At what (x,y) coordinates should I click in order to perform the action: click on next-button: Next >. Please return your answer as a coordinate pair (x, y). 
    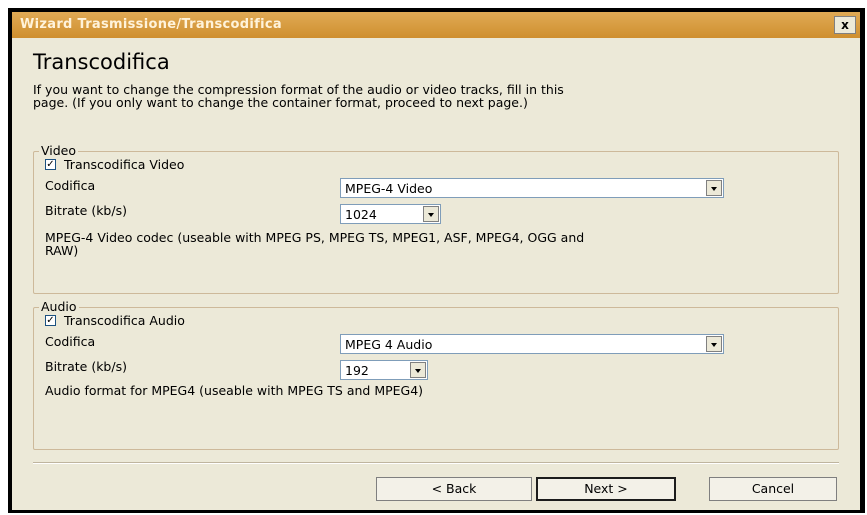
    Looking at the image, I should click on (606, 489).